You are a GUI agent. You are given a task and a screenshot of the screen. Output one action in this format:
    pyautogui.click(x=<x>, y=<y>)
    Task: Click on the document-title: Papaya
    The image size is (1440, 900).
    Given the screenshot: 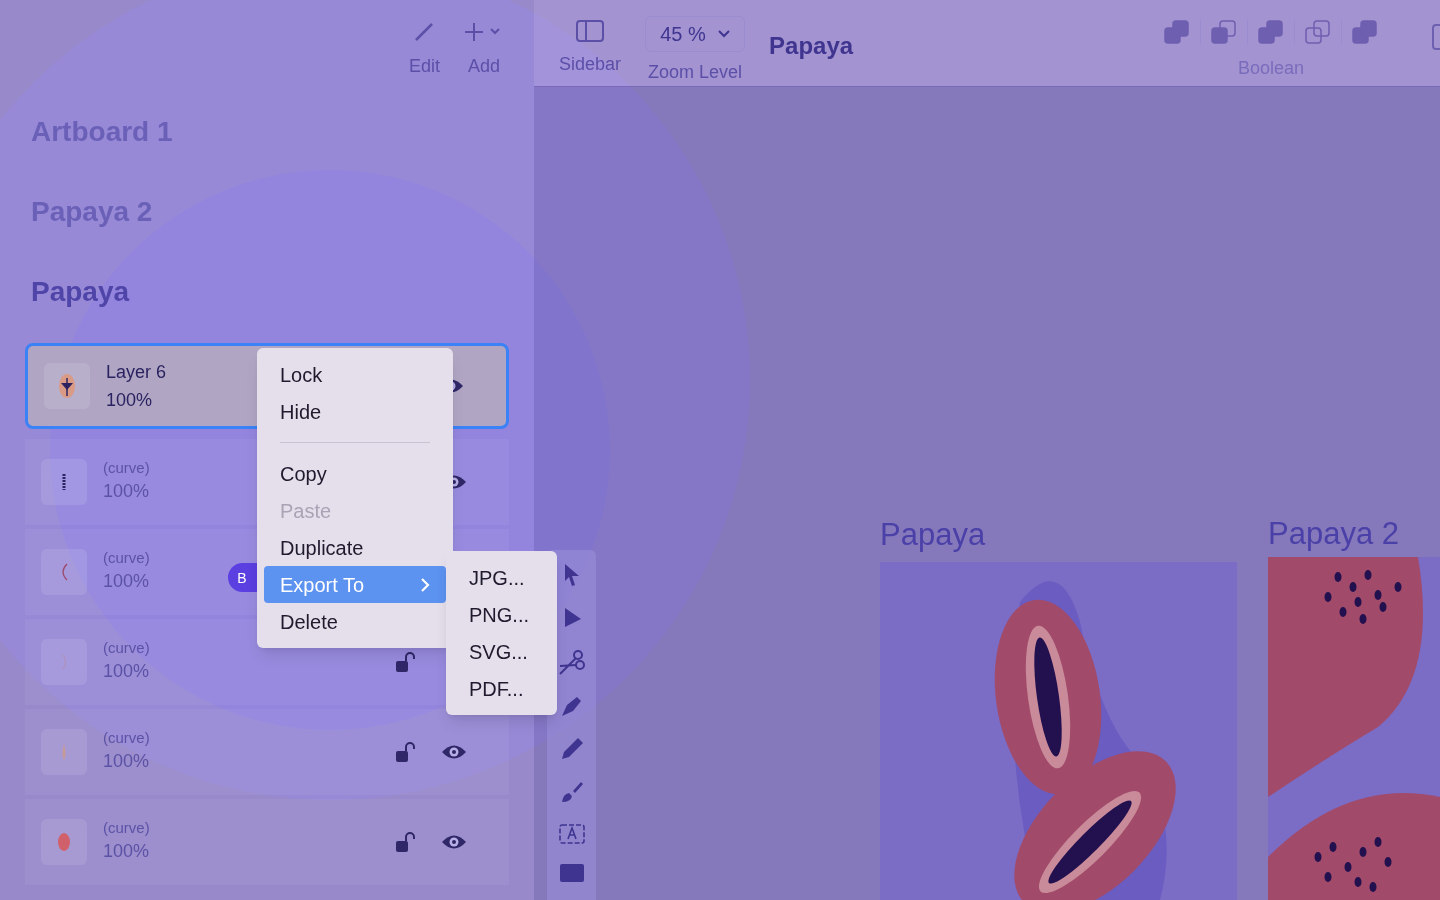 What is the action you would take?
    pyautogui.click(x=811, y=46)
    